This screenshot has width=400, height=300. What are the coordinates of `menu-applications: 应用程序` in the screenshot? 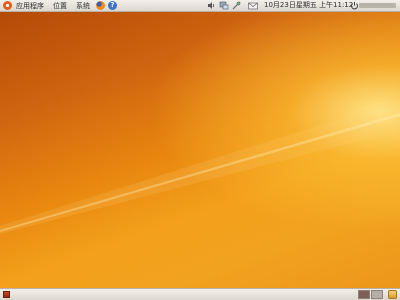 It's located at (30, 6).